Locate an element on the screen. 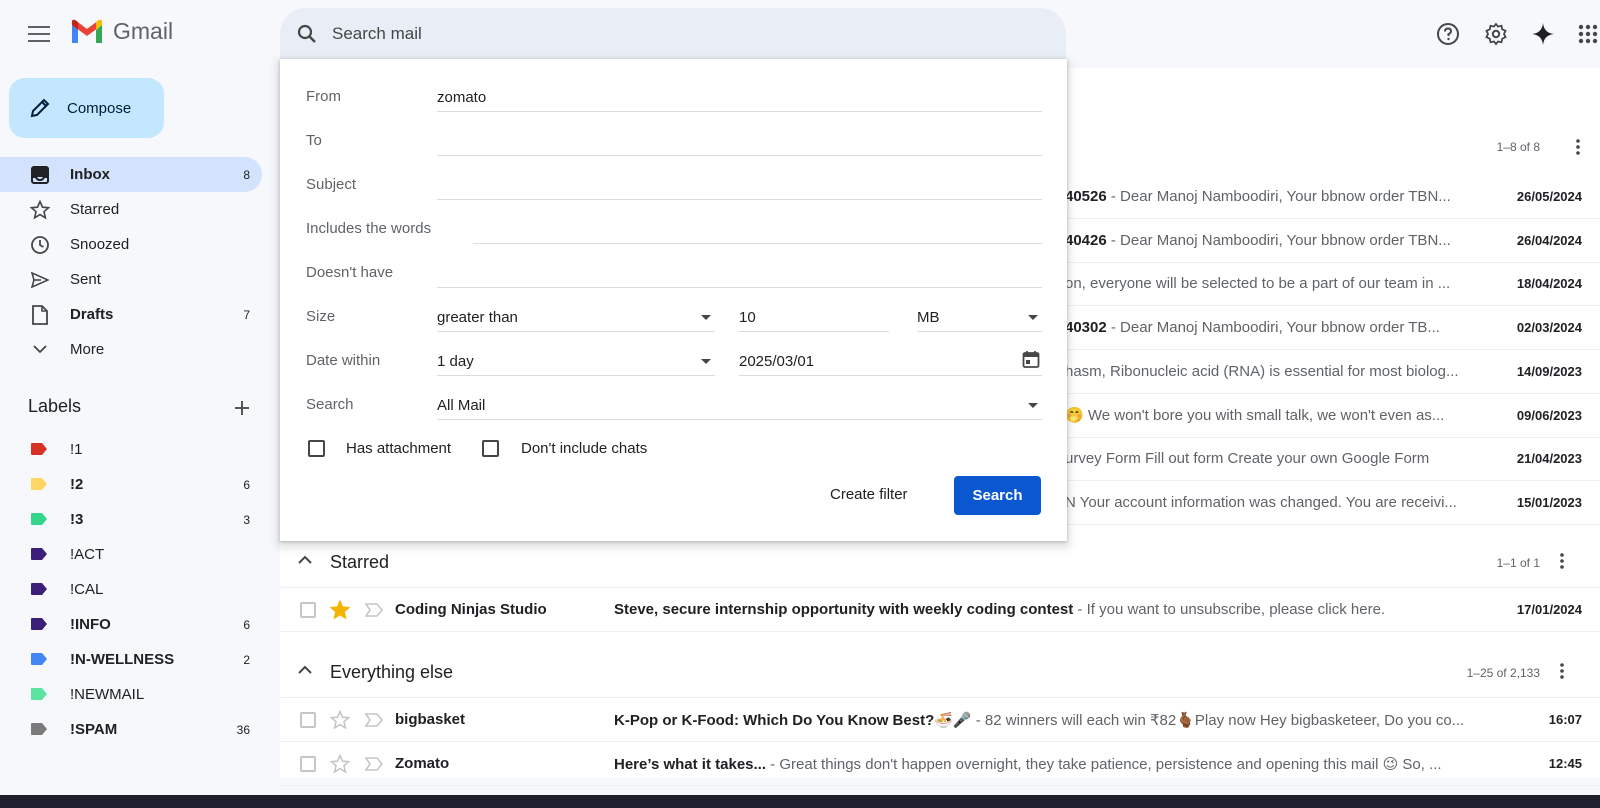 The height and width of the screenshot is (808, 1600). label-name: !2 is located at coordinates (77, 484).